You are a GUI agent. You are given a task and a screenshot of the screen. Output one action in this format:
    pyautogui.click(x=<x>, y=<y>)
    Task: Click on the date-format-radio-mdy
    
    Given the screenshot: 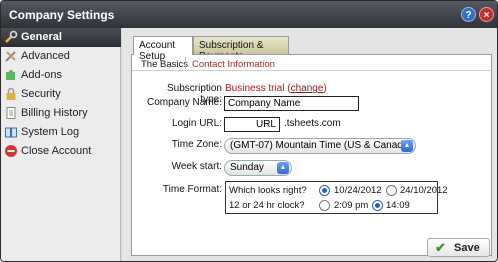 What is the action you would take?
    pyautogui.click(x=324, y=190)
    